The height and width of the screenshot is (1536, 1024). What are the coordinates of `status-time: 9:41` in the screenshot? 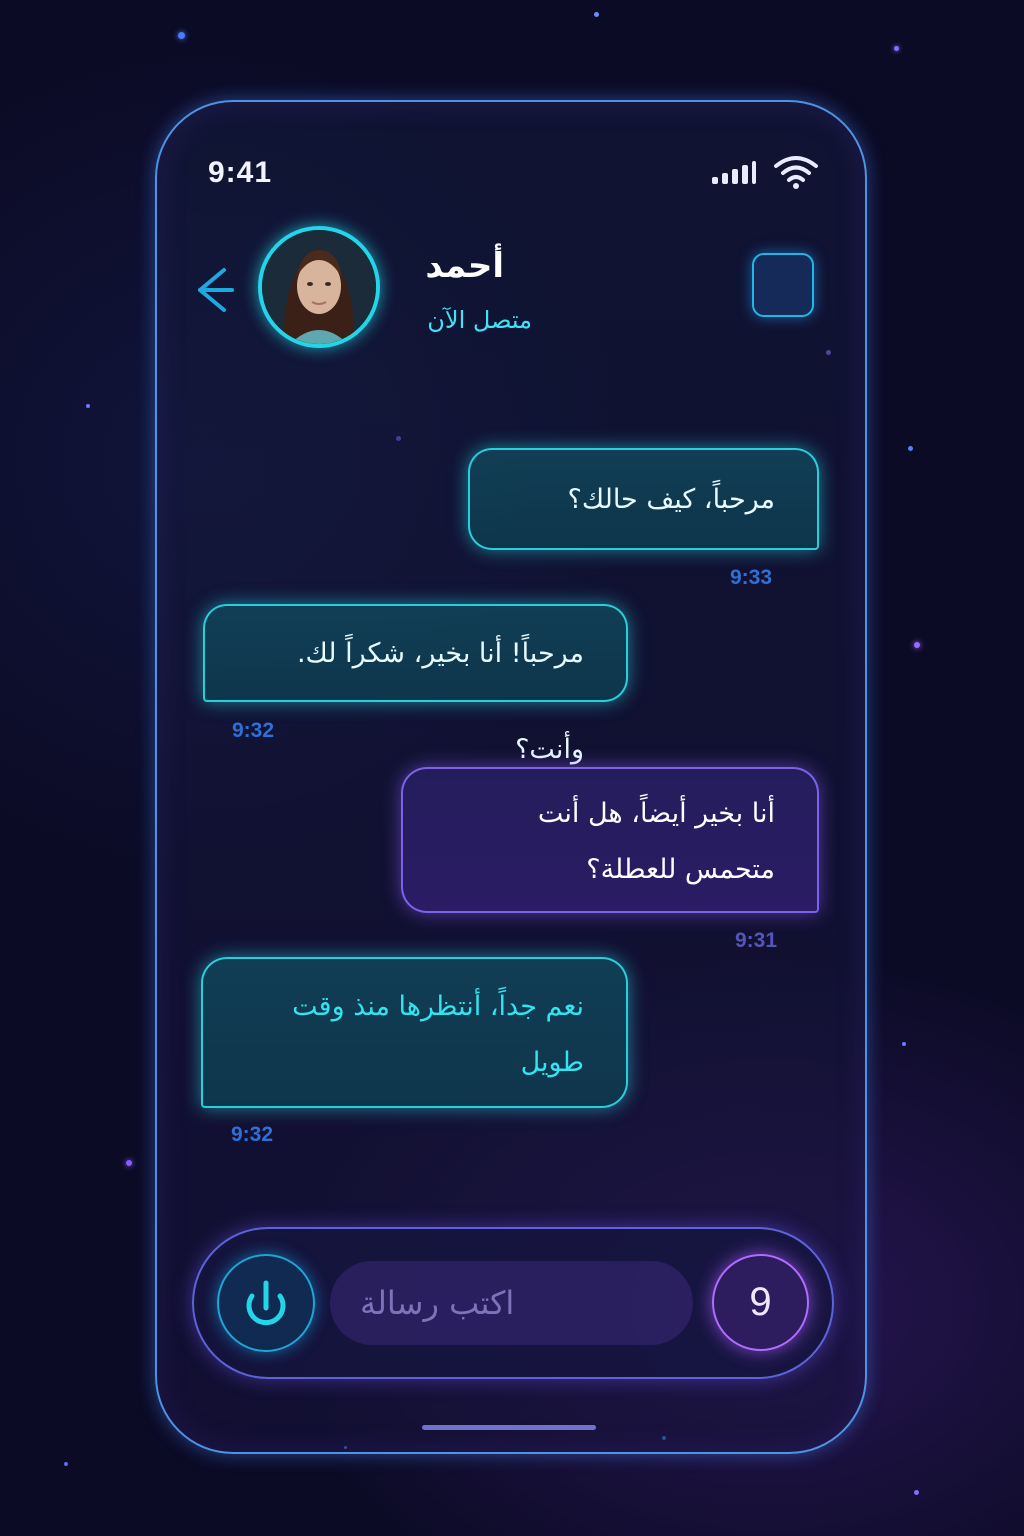 It's located at (240, 172).